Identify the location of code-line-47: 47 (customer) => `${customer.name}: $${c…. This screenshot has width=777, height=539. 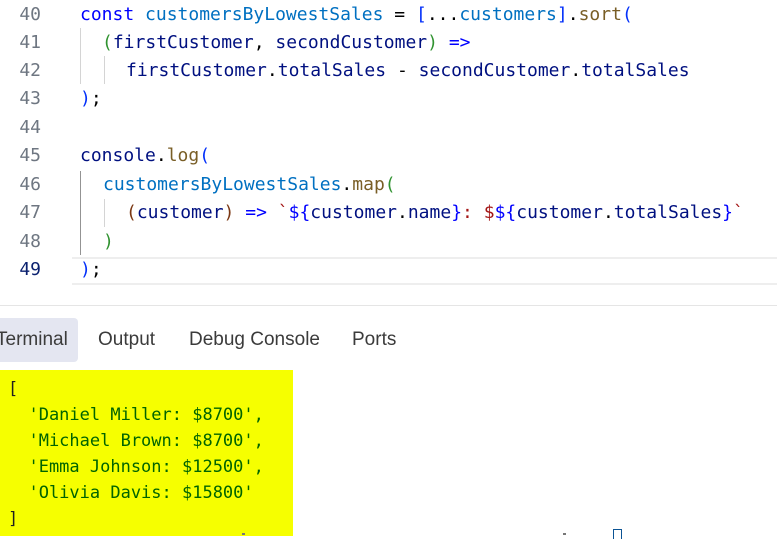
(388, 213).